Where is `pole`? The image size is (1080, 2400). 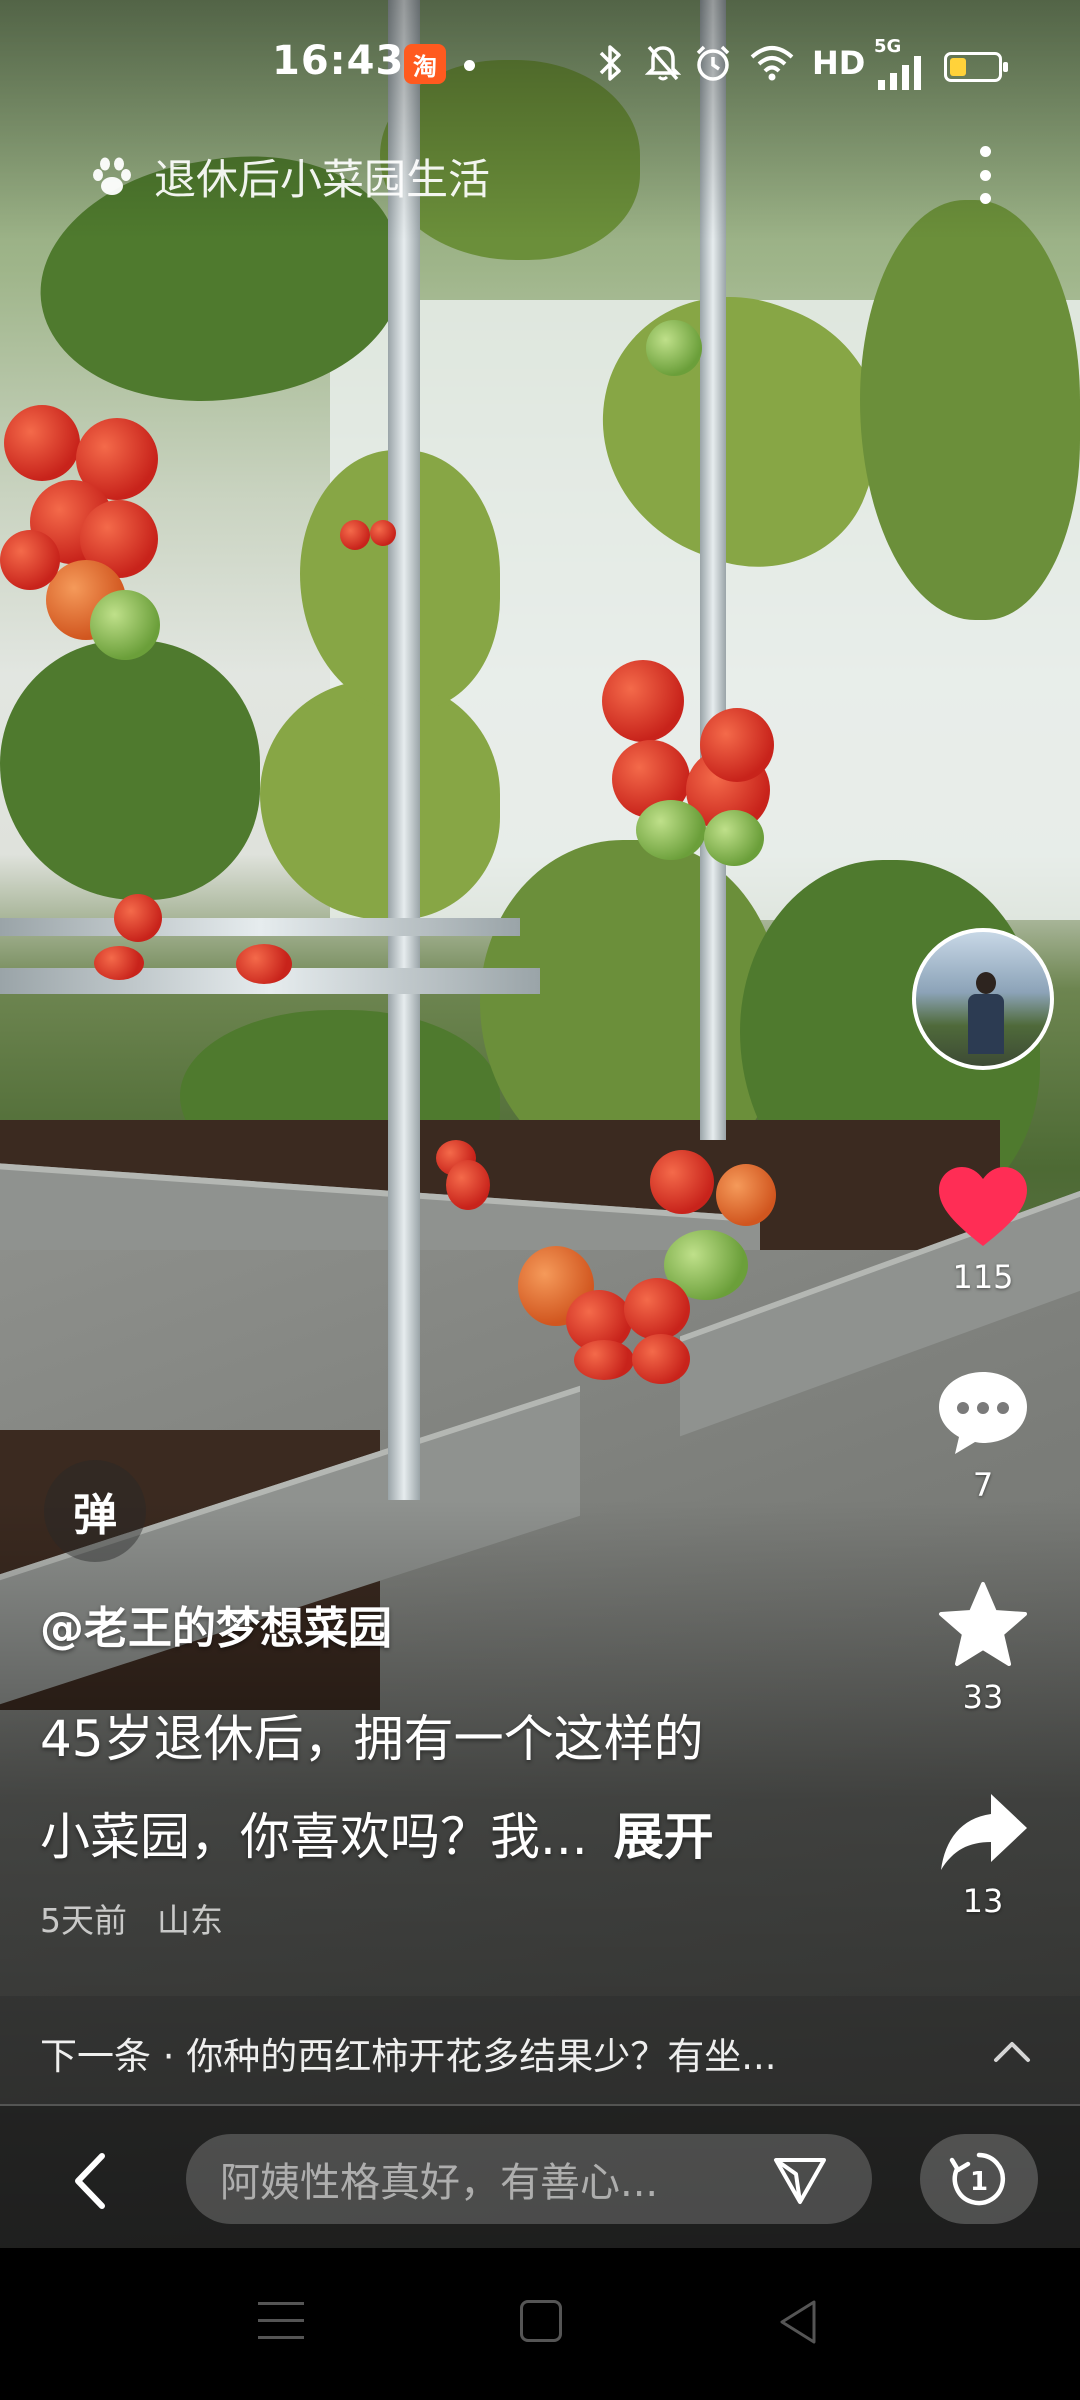
pole is located at coordinates (260, 927).